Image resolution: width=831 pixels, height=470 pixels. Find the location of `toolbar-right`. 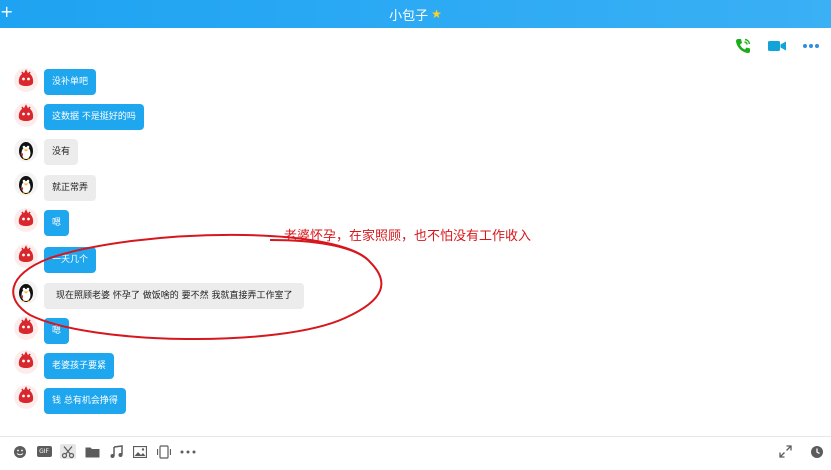

toolbar-right is located at coordinates (801, 451).